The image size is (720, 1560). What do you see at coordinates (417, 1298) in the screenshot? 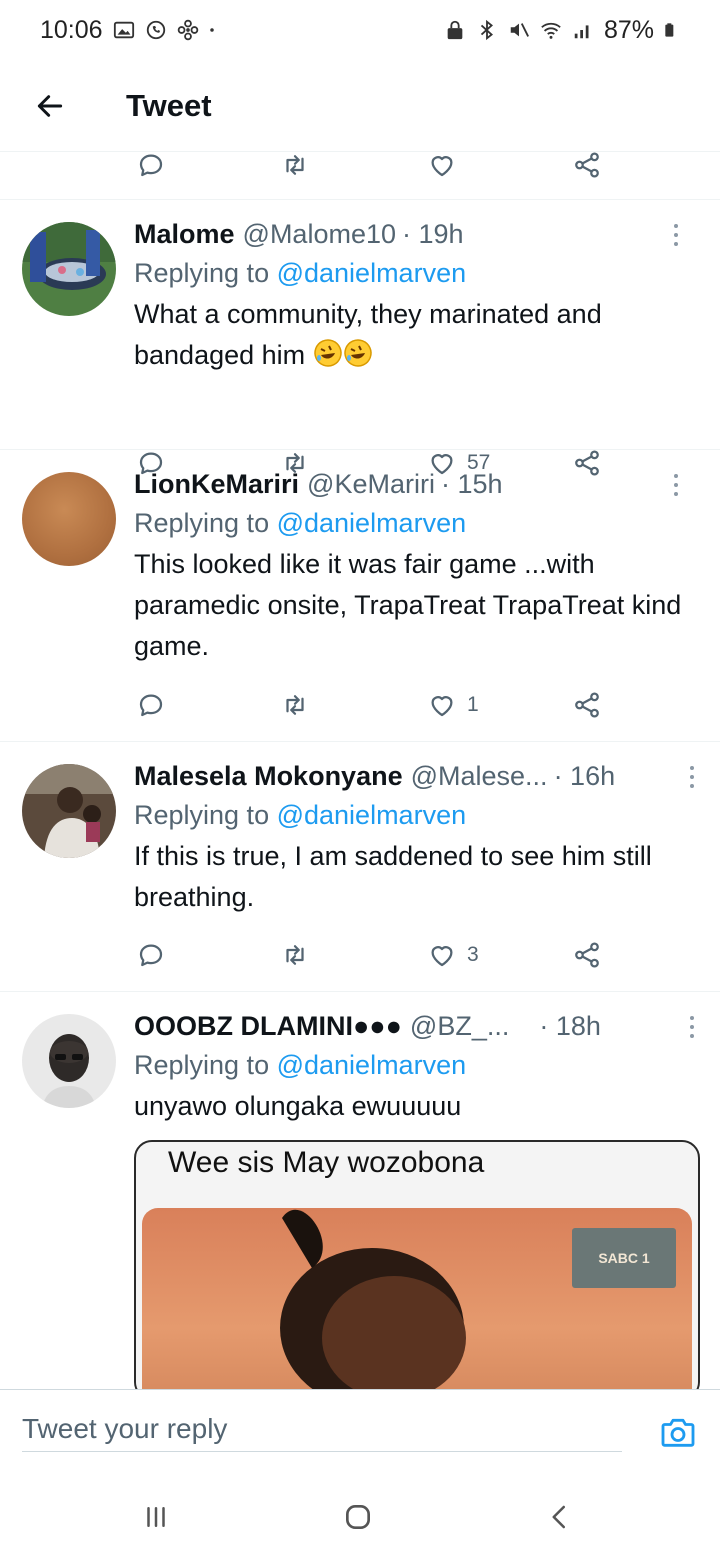
I see `media-photo: SABC 1` at bounding box center [417, 1298].